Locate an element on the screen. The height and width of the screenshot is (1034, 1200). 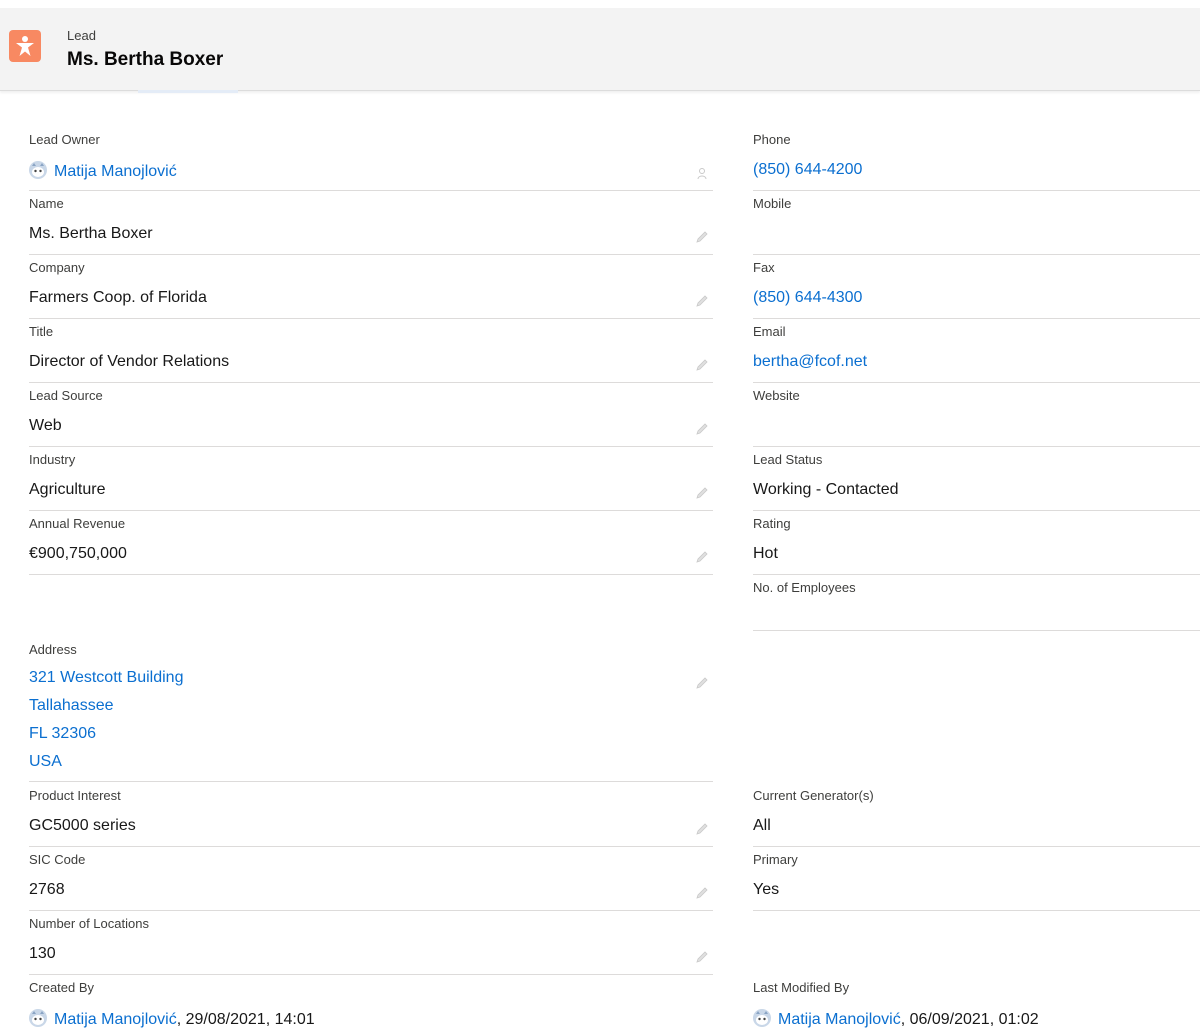
phone-link: (850) 644-4200 is located at coordinates (807, 170).